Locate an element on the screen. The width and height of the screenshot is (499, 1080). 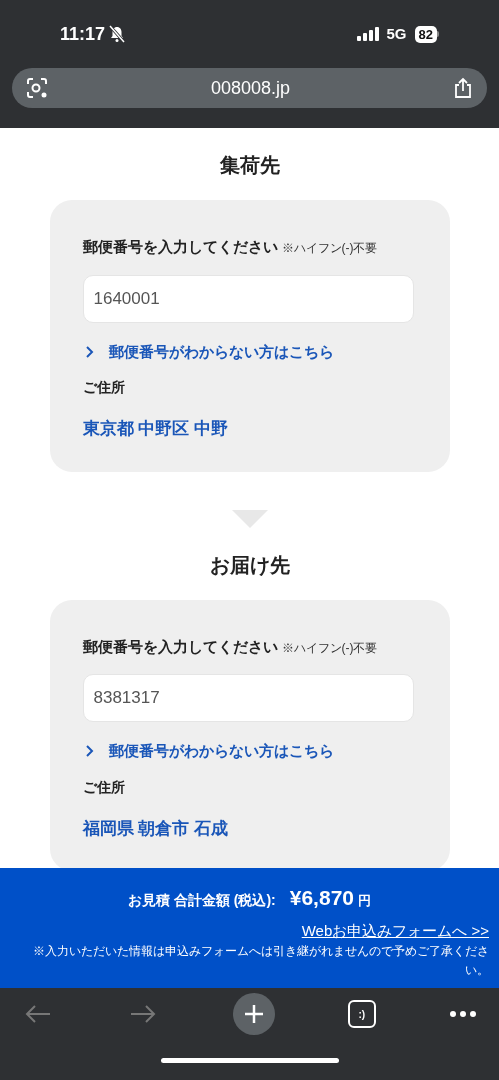
url-text: 008008.jp is located at coordinates (250, 88).